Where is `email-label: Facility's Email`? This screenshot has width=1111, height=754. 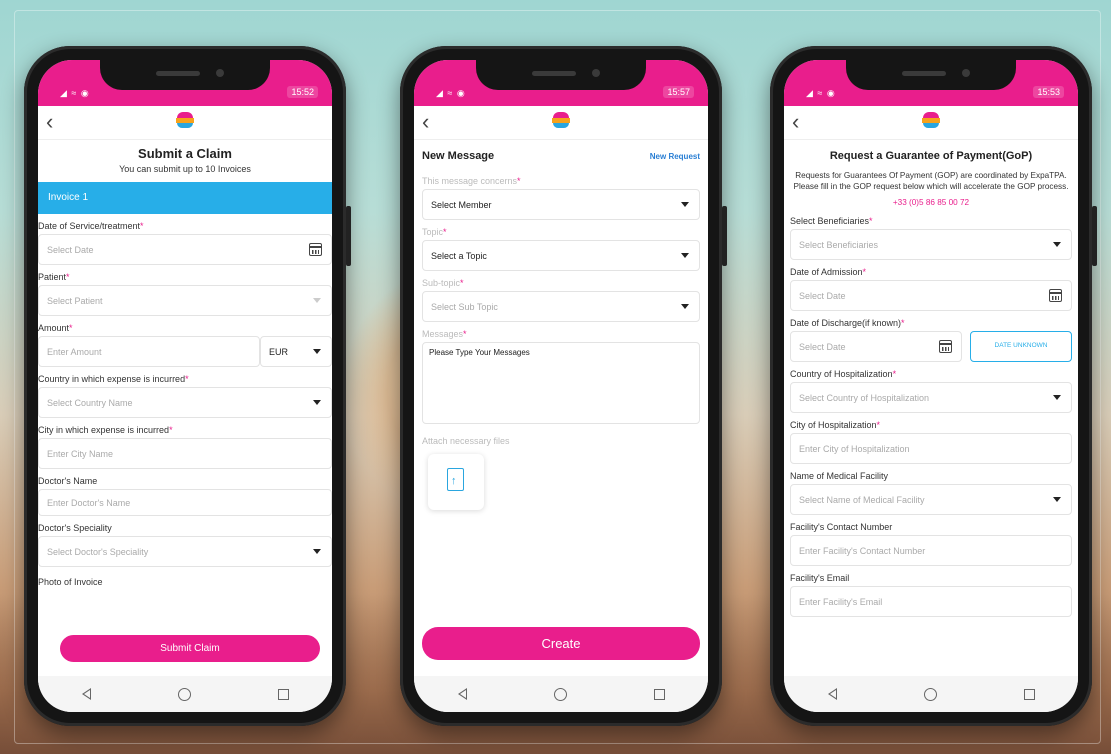
email-label: Facility's Email is located at coordinates (820, 578).